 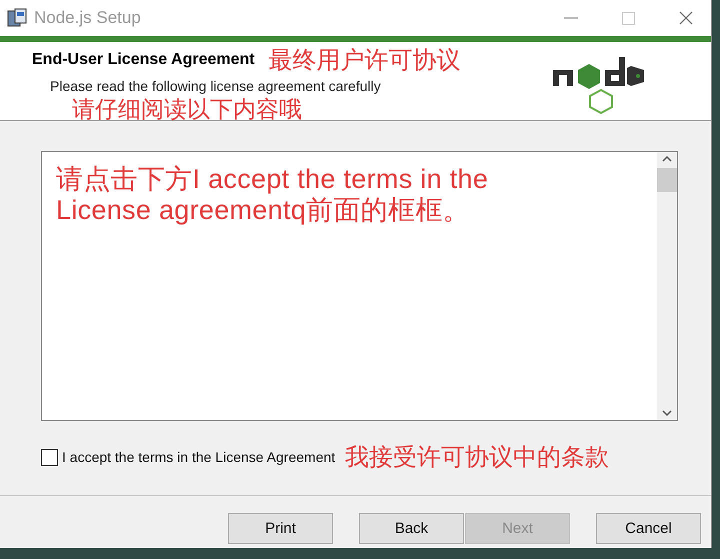 I want to click on installer-icon, so click(x=17, y=18).